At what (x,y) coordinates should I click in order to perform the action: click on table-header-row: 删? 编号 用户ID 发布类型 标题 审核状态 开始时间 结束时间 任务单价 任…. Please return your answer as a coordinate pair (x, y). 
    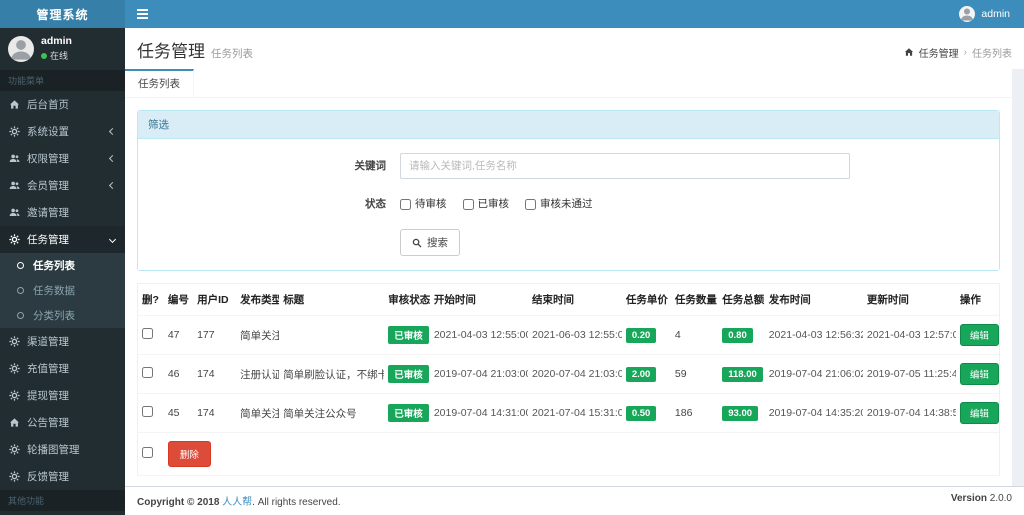
    Looking at the image, I should click on (568, 300).